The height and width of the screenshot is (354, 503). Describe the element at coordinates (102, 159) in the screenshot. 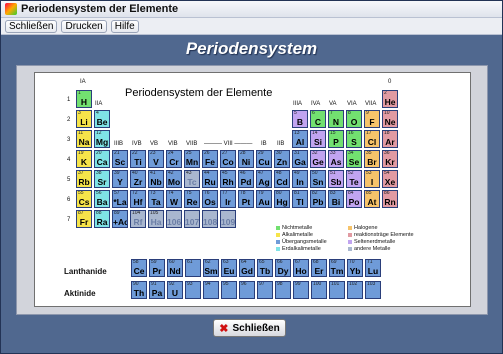

I see `element-ca: 20 Ca` at that location.